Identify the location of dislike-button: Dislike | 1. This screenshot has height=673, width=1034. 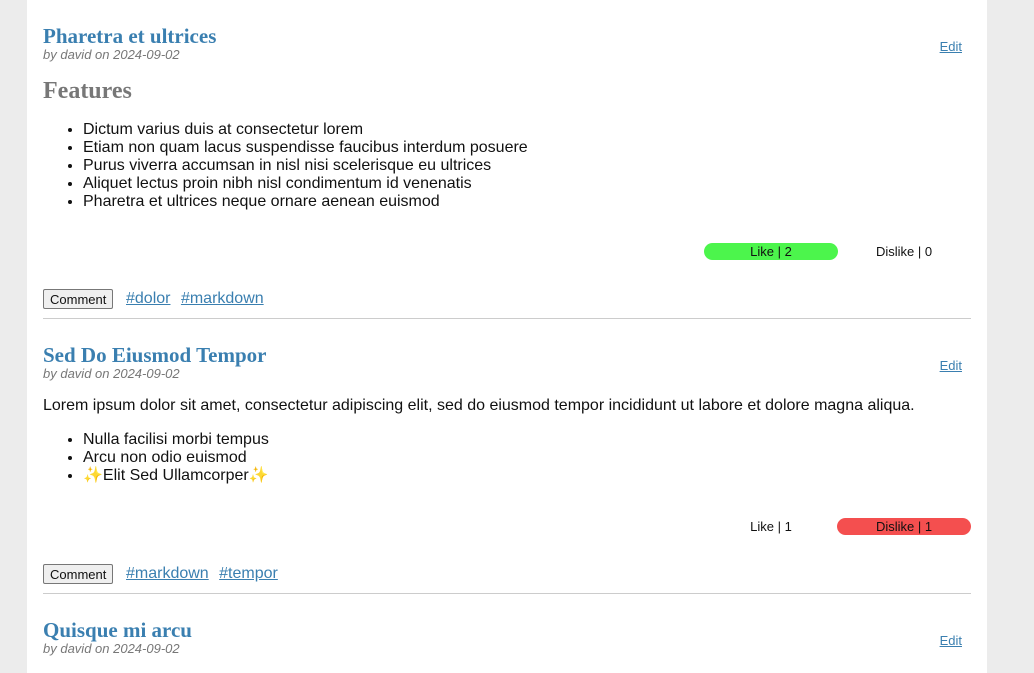
(904, 526).